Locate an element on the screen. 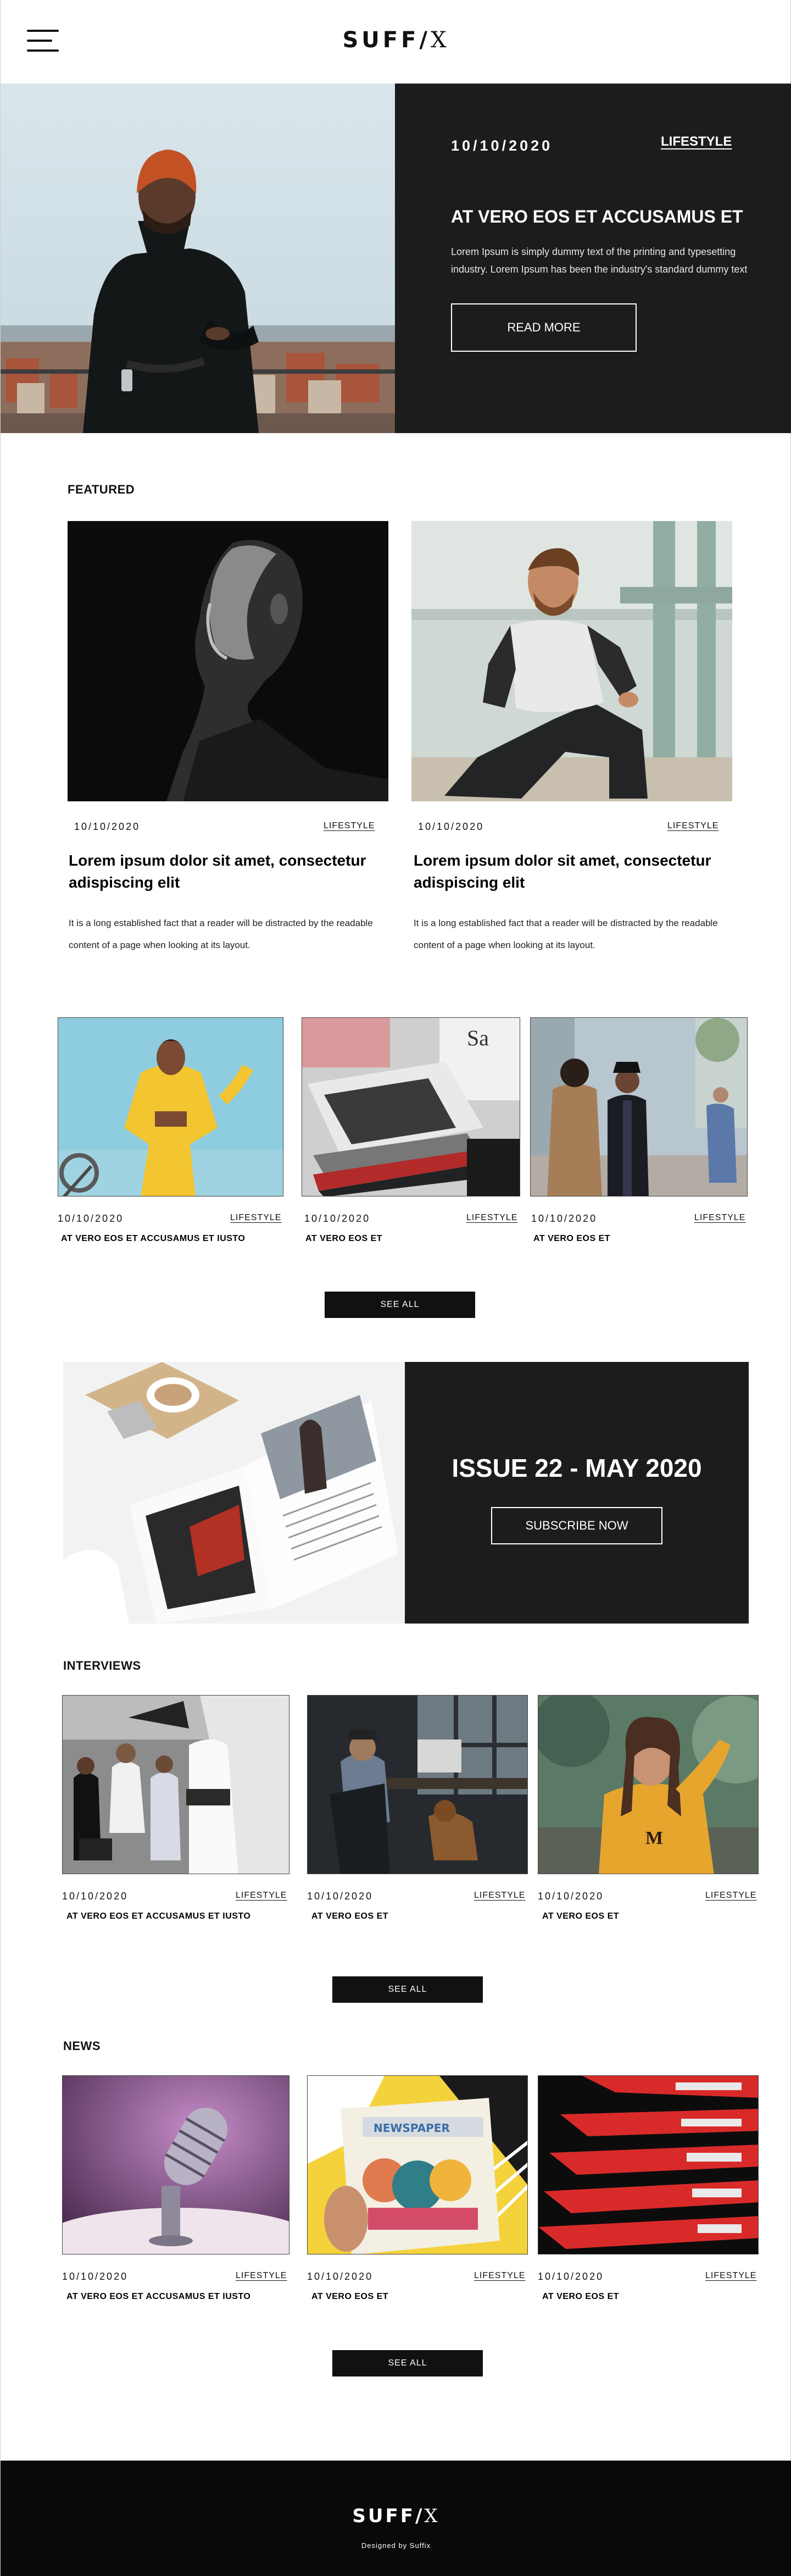 This screenshot has height=2576, width=791. interview-category-3: LIFESTYLE is located at coordinates (731, 1896).